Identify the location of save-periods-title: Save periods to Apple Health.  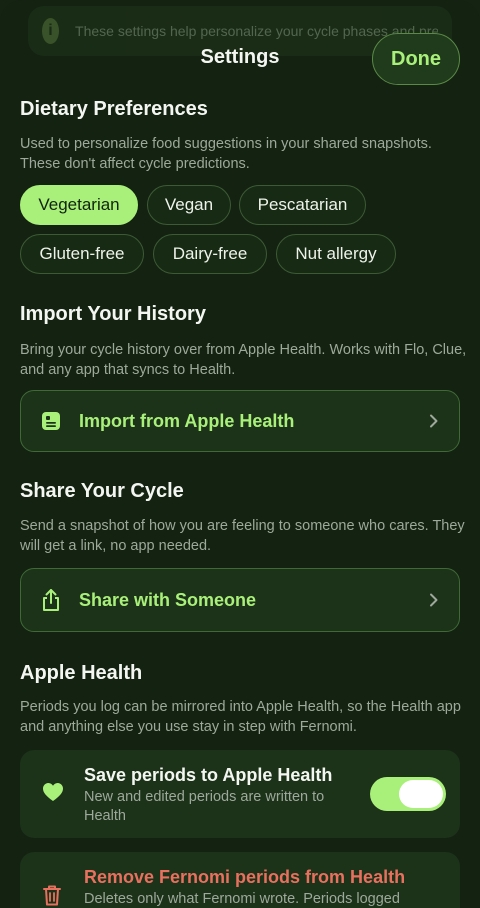
(208, 775).